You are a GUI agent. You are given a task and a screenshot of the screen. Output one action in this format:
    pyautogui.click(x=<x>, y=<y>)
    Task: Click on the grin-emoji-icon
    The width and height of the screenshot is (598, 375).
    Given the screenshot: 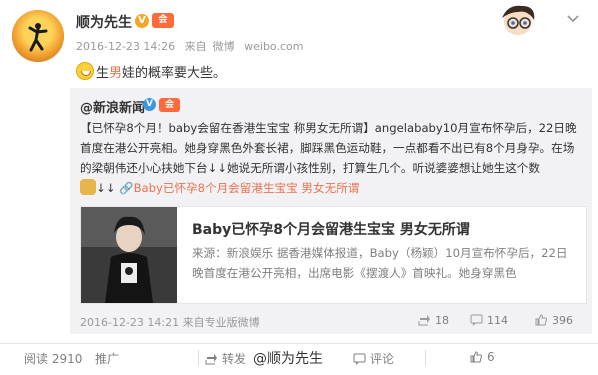 What is the action you would take?
    pyautogui.click(x=85, y=71)
    